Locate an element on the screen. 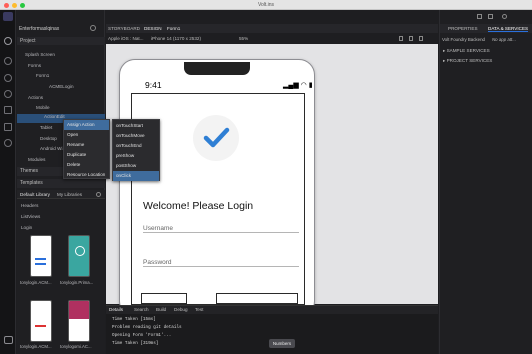 The height and width of the screenshot is (354, 532). submenu-item-onclick: onClick is located at coordinates (136, 176).